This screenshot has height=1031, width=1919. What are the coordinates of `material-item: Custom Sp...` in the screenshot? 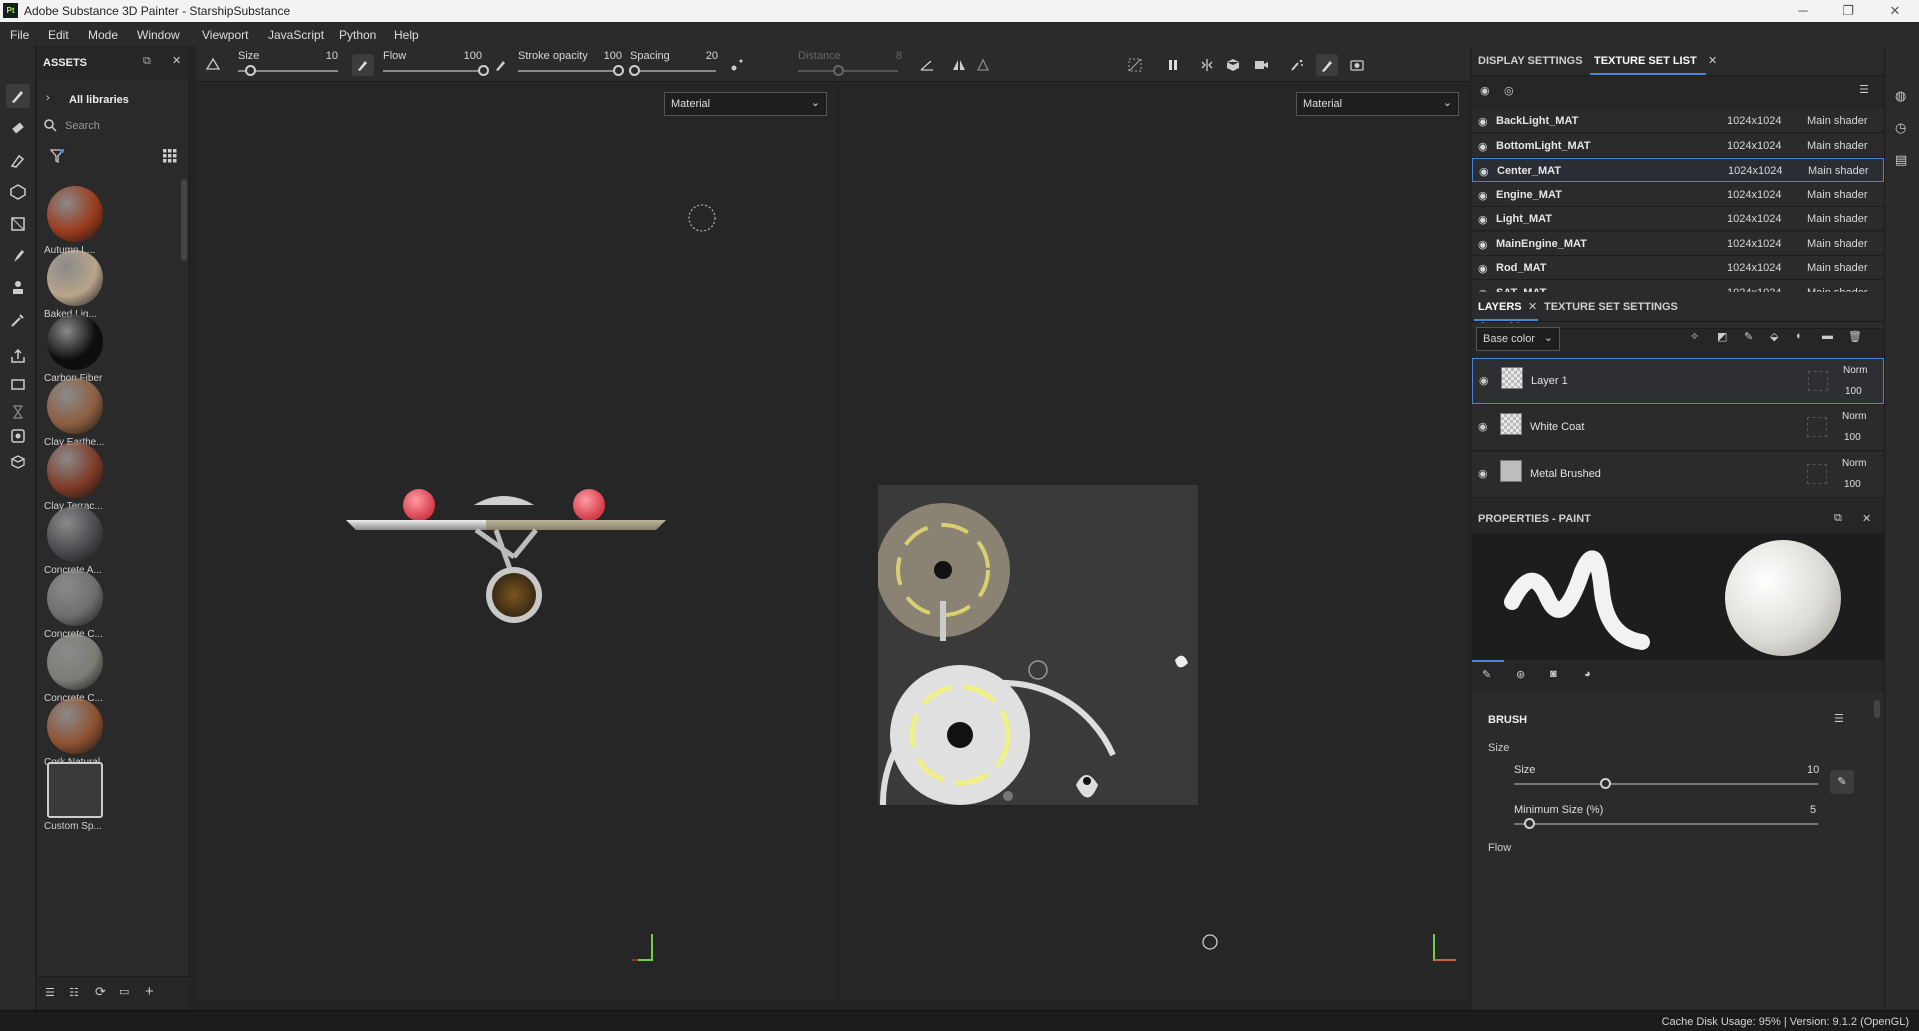 It's located at (74, 800).